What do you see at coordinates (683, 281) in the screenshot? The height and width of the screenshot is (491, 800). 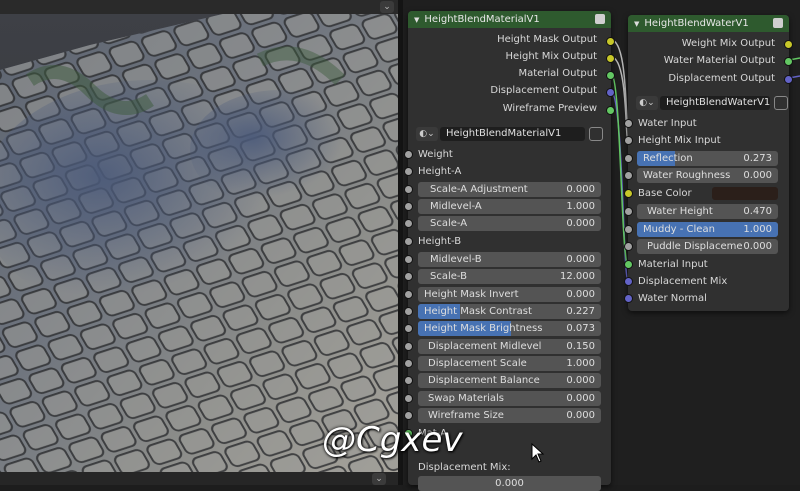 I see `input-displacement-mix: Displacement Mix` at bounding box center [683, 281].